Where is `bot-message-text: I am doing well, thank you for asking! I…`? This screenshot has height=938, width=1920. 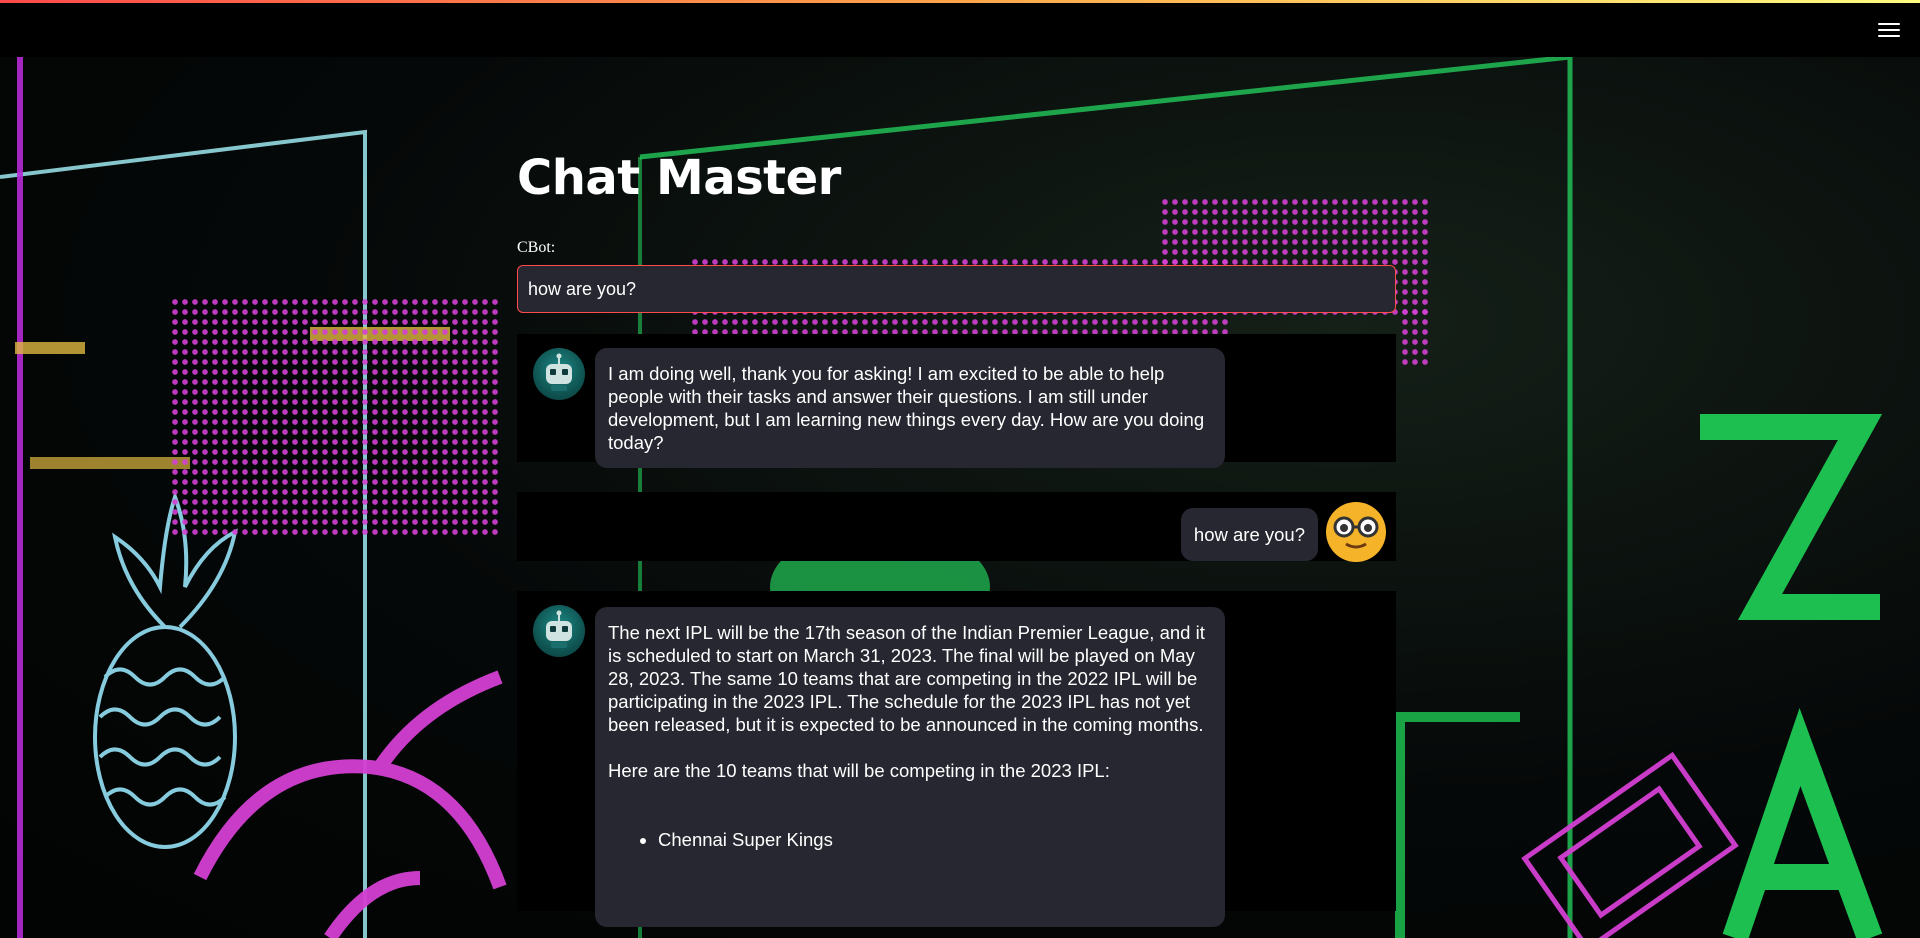 bot-message-text: I am doing well, thank you for asking! I… is located at coordinates (906, 408).